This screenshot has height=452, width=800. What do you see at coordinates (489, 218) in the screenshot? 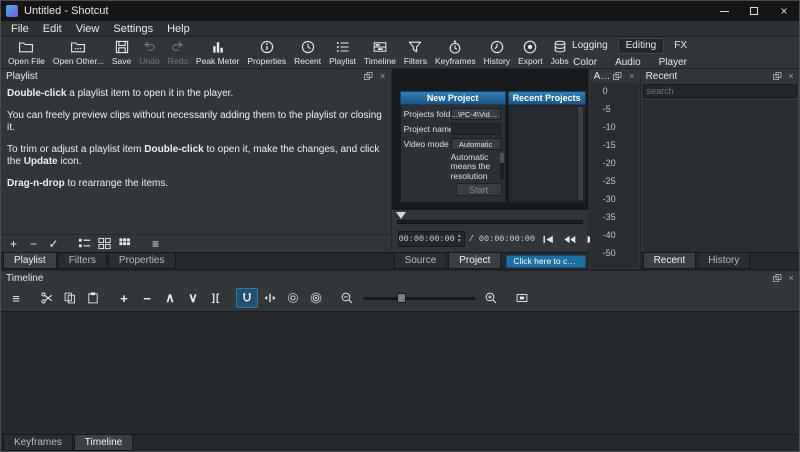
I see `player-scrubber` at bounding box center [489, 218].